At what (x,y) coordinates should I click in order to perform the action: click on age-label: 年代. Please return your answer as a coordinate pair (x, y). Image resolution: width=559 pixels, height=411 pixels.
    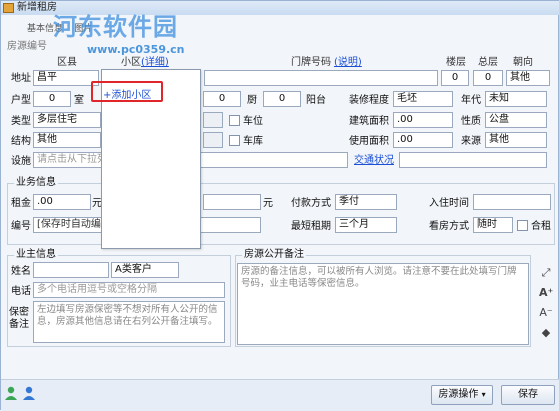
    Looking at the image, I should click on (471, 100).